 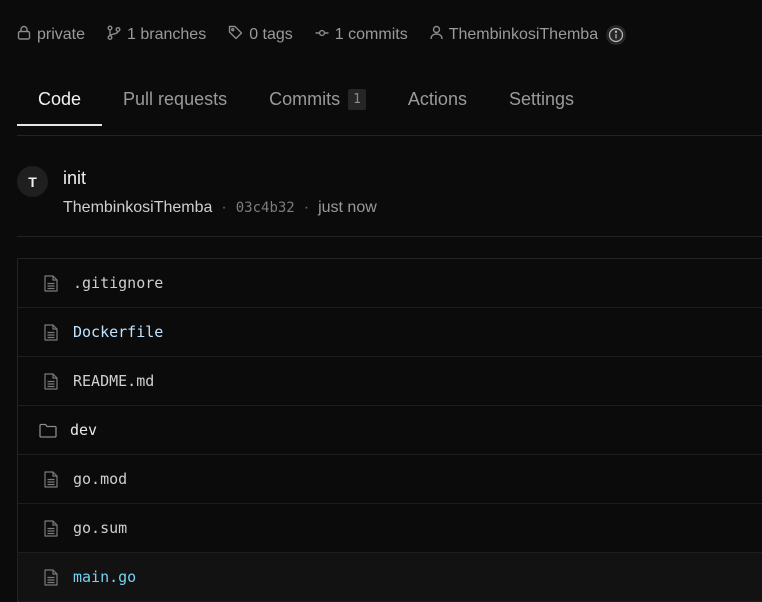 I want to click on tab-label: Pull requests, so click(x=175, y=98).